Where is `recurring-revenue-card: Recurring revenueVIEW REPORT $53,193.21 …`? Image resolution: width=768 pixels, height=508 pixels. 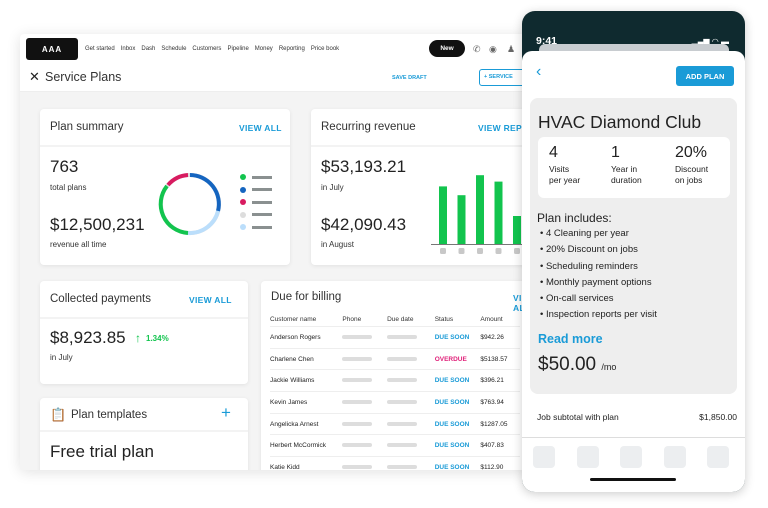 recurring-revenue-card: Recurring revenueVIEW REPORT $53,193.21 … is located at coordinates (420, 187).